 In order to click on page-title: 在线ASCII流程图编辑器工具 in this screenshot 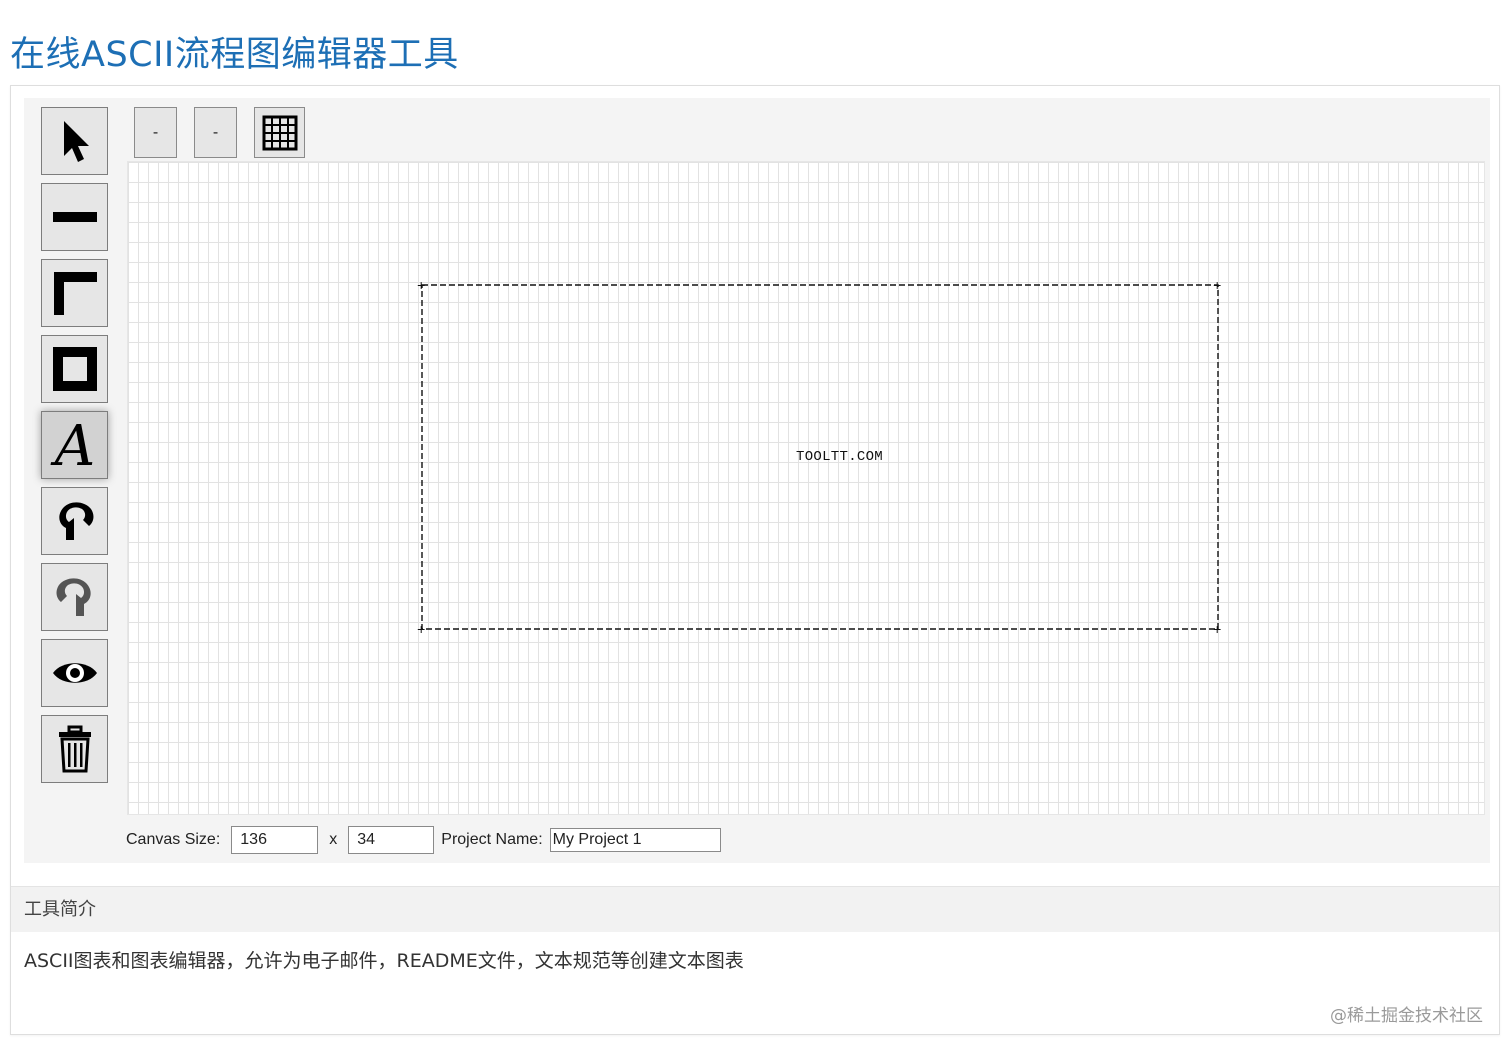, I will do `click(234, 55)`.